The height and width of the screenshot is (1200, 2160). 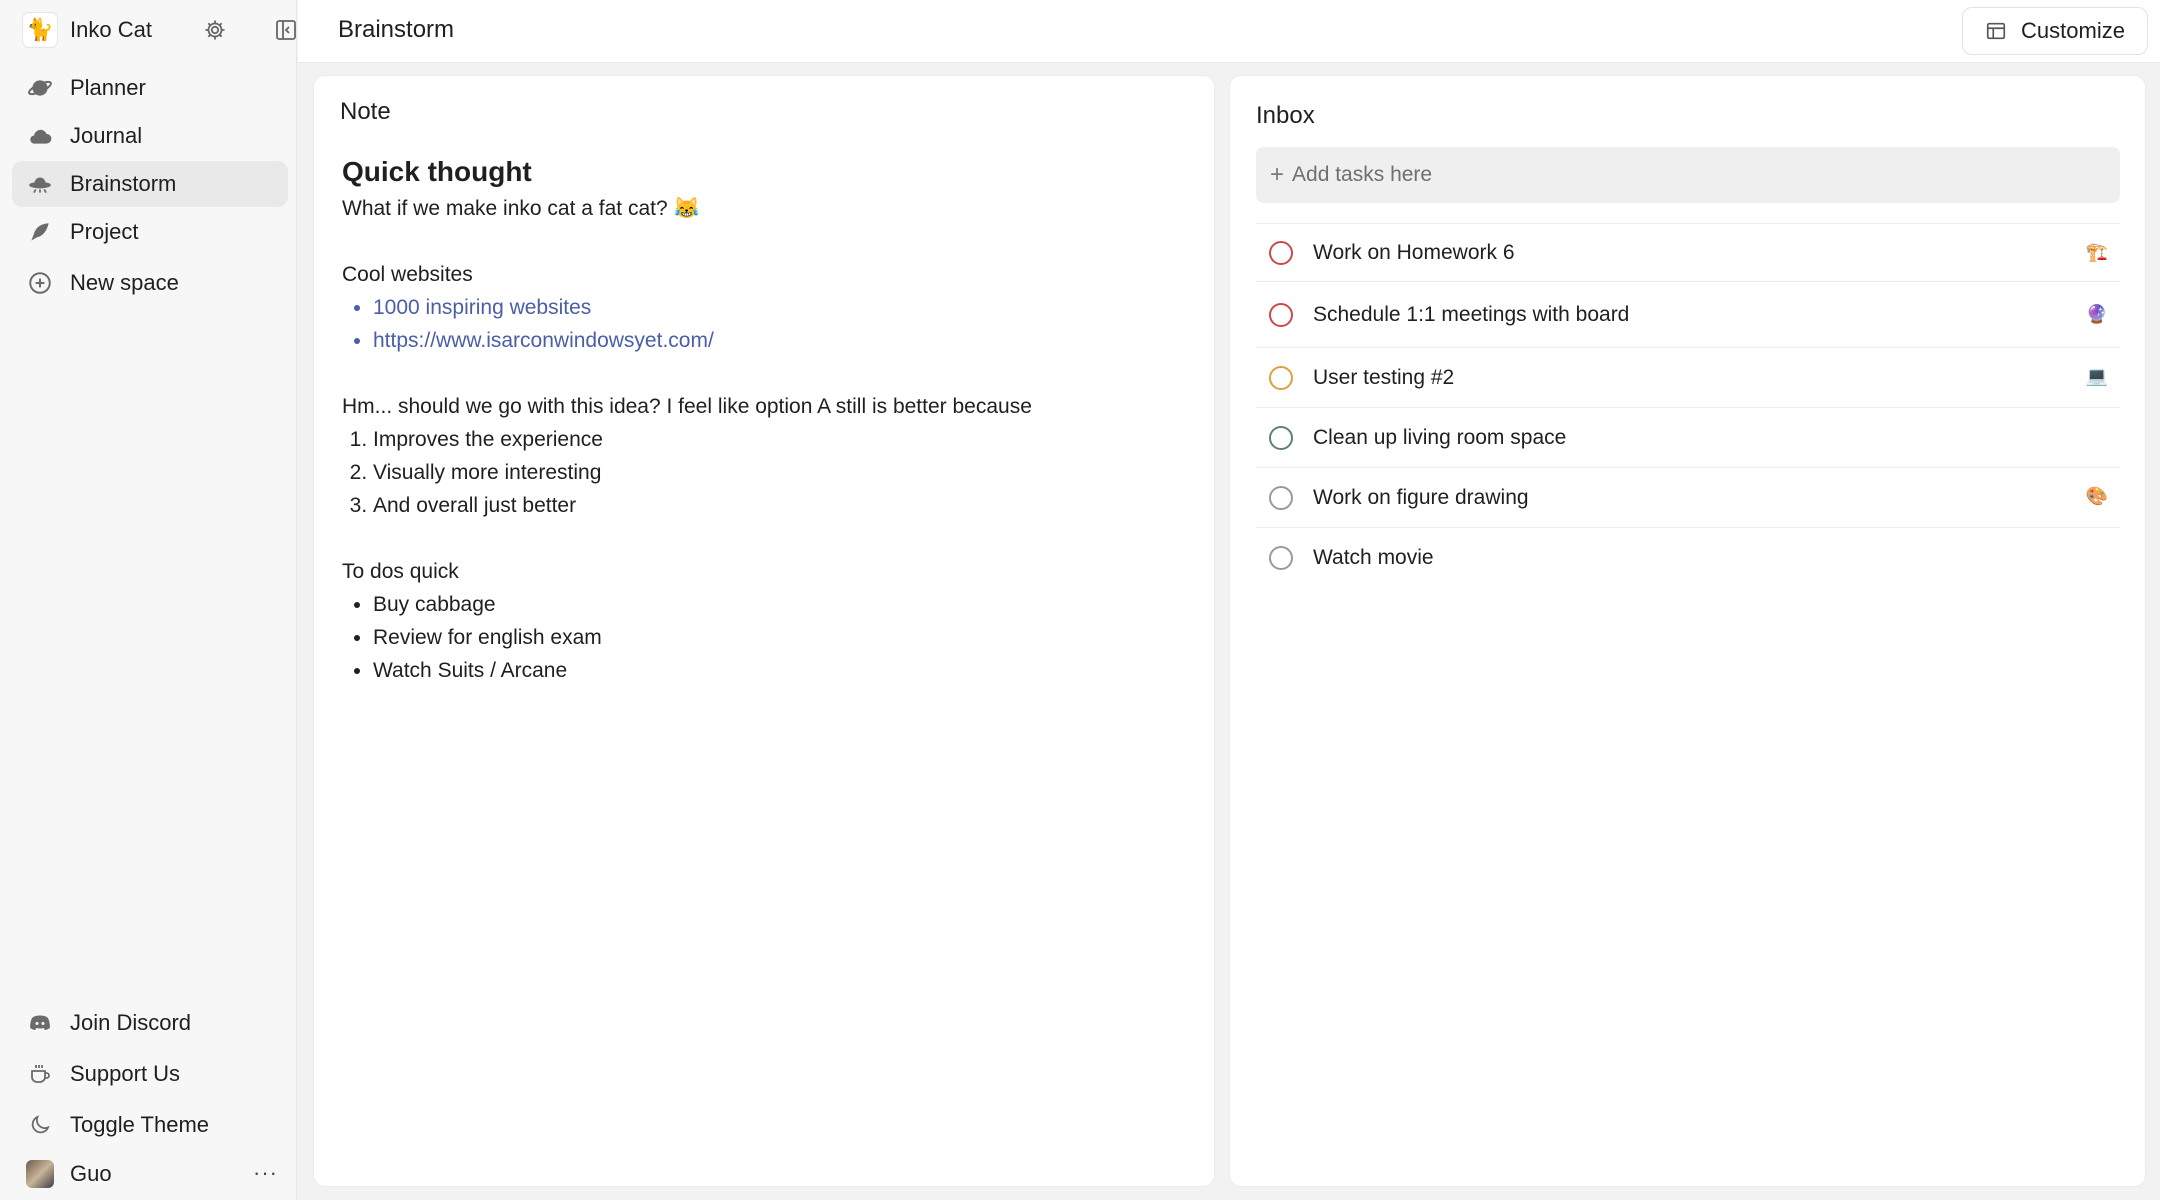 I want to click on task-row: Watch movie, so click(x=1688, y=557).